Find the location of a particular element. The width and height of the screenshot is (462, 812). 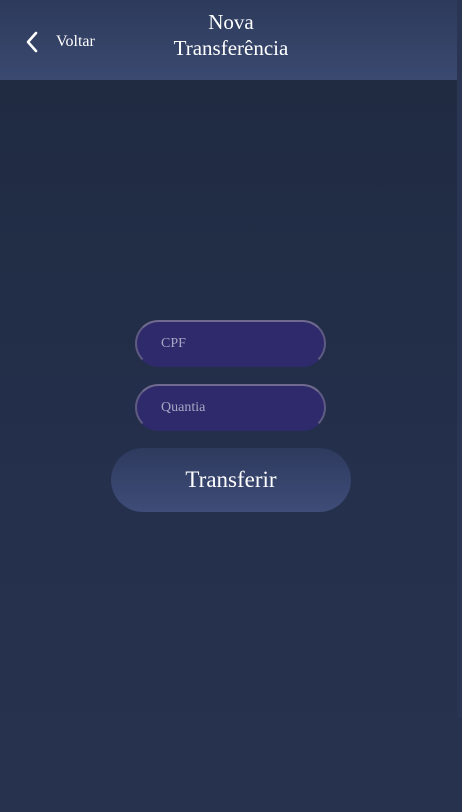

amount-input is located at coordinates (230, 407).